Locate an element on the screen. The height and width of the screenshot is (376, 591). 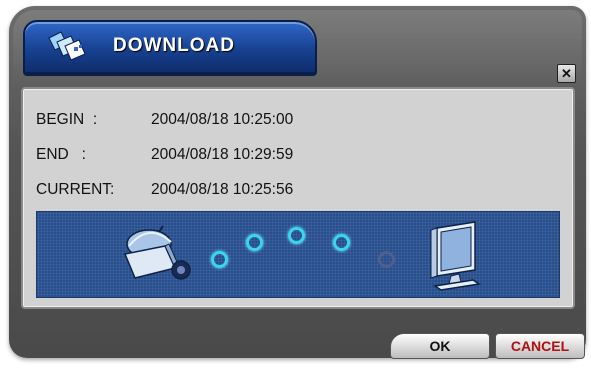
camera-icon is located at coordinates (157, 252).